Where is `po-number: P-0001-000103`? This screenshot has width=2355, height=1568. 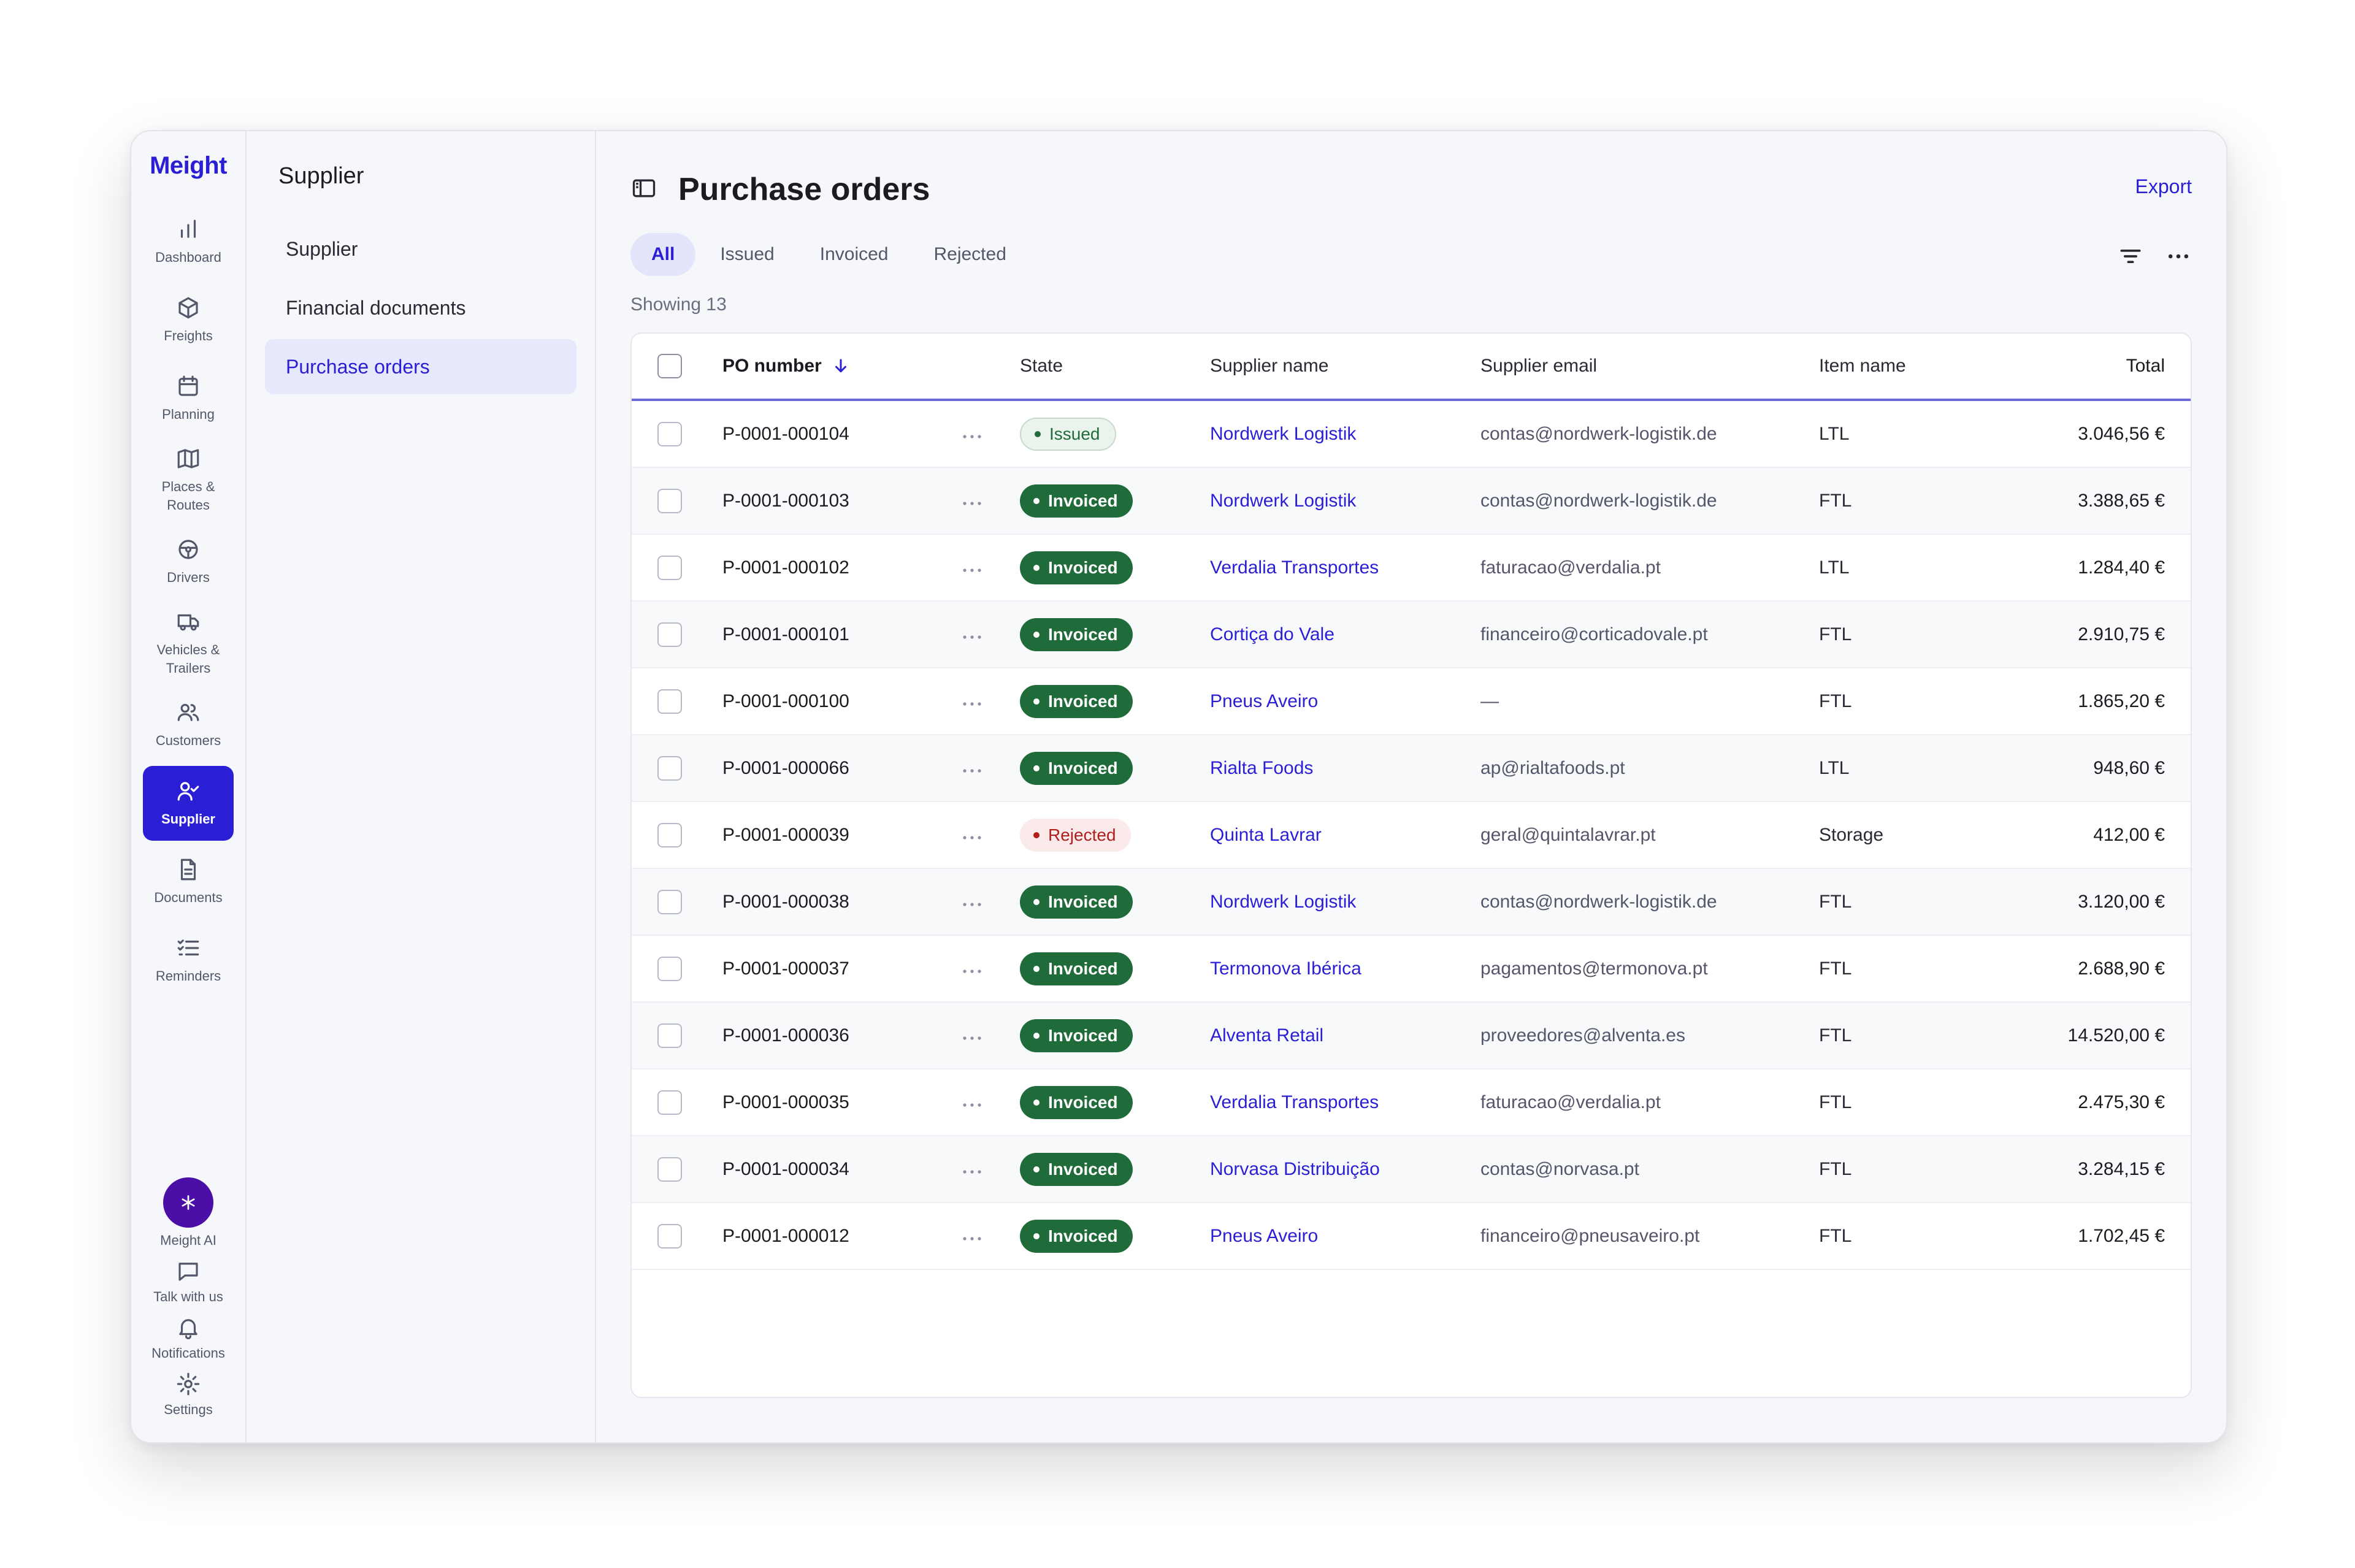
po-number: P-0001-000103 is located at coordinates (842, 501).